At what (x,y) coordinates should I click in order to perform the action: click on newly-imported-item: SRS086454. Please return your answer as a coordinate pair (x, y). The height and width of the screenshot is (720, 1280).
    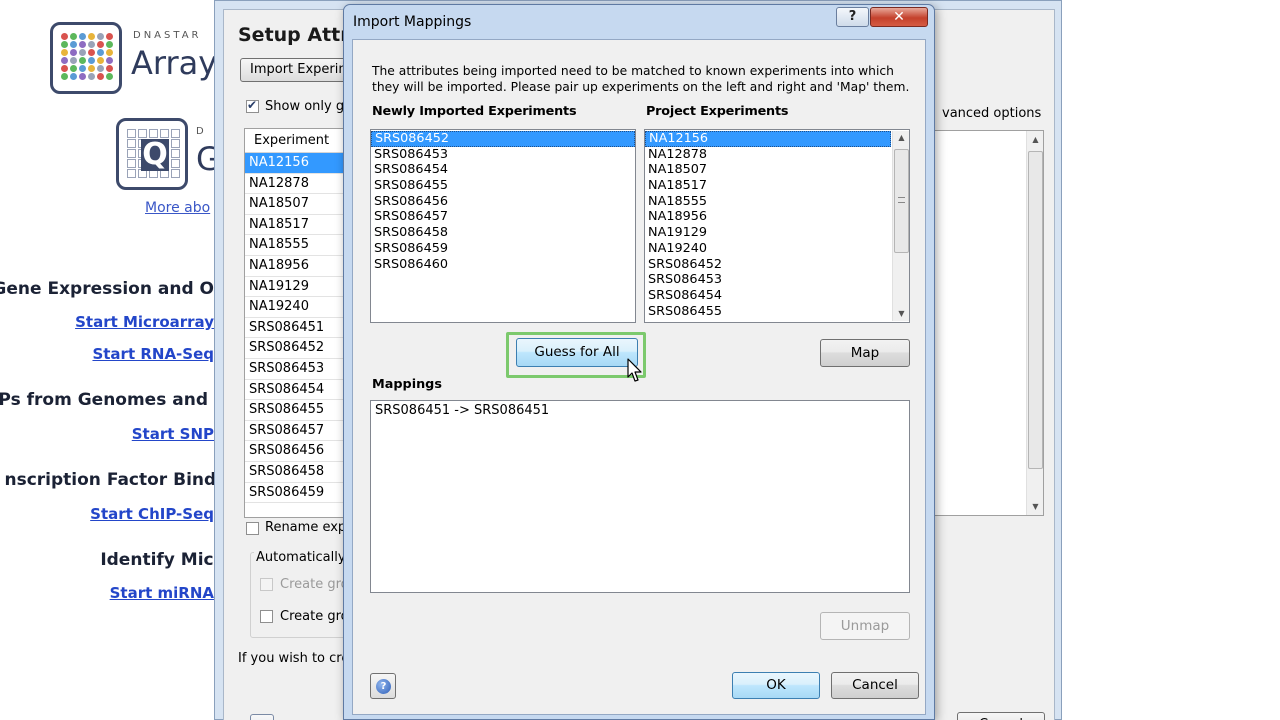
    Looking at the image, I should click on (503, 170).